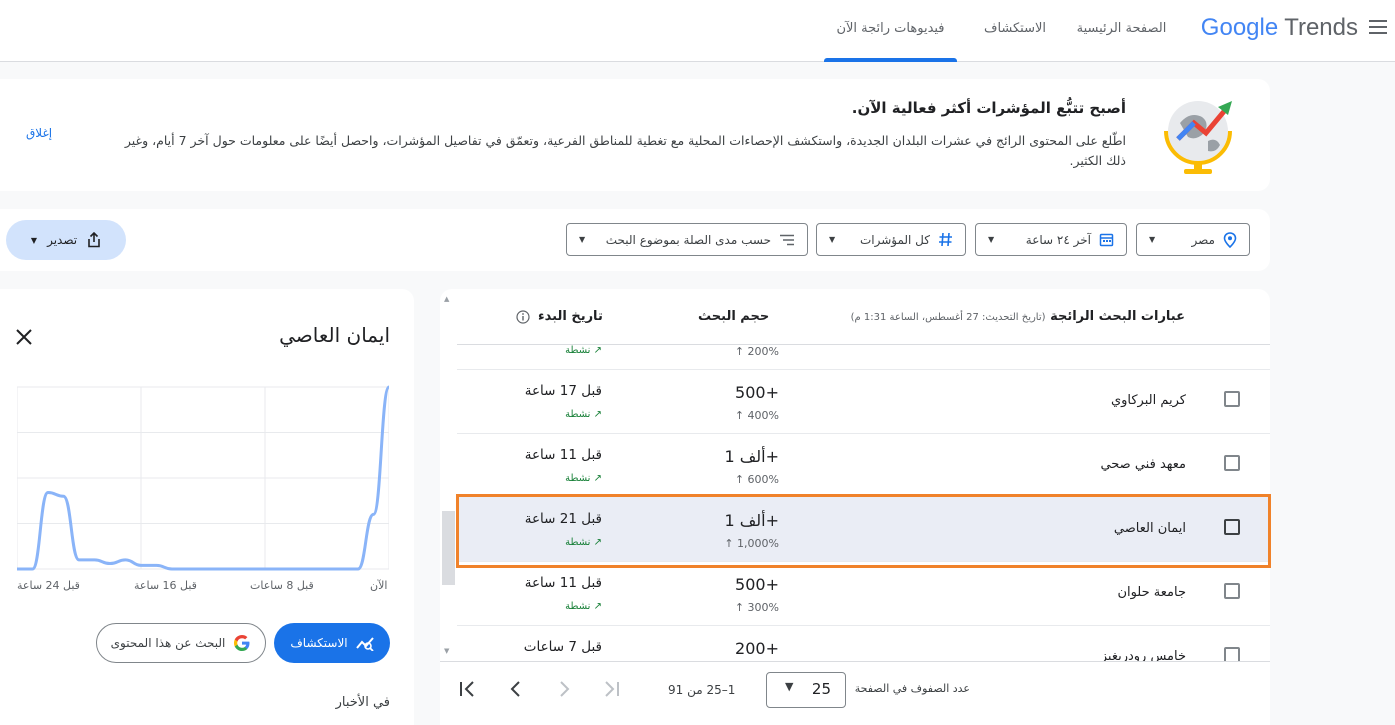 The width and height of the screenshot is (1395, 725). I want to click on table-row: خامس رودريغيز +200 قبل 7 ساعات, so click(863, 643).